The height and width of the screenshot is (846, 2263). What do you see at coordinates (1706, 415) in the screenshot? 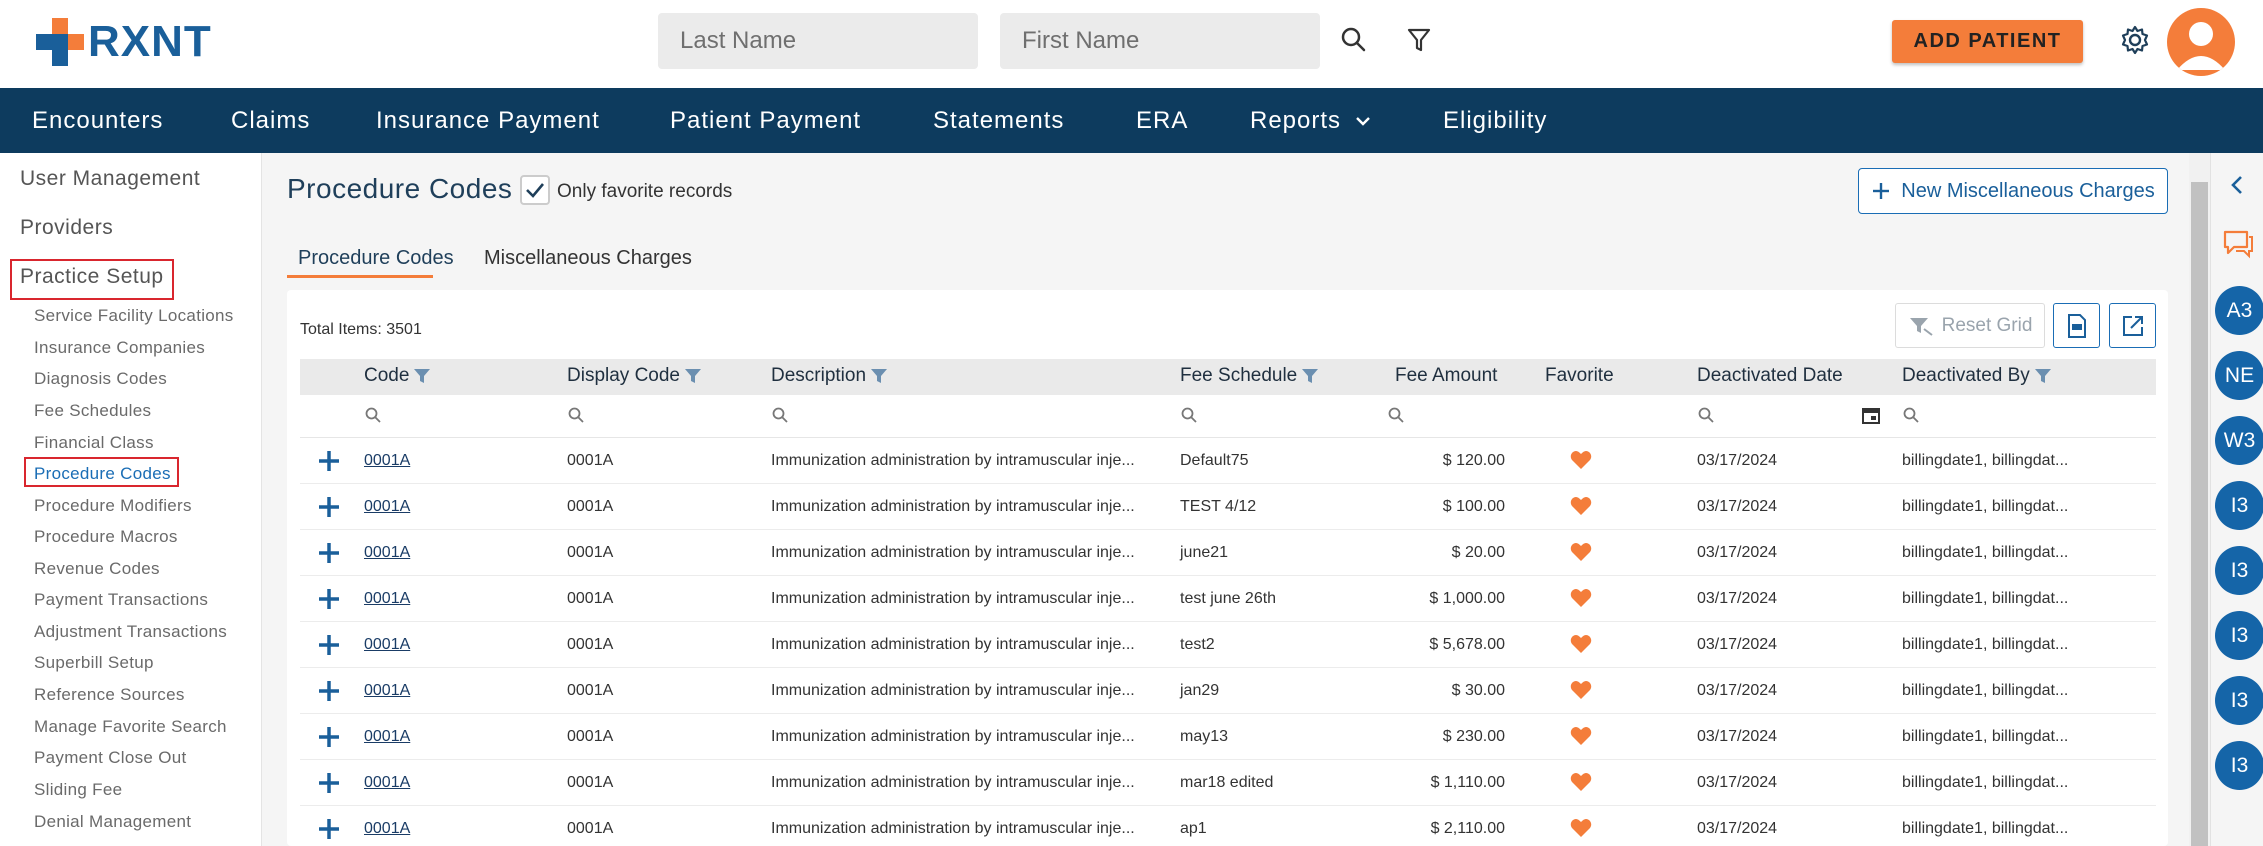
I see `deactivated-date-filter-search-icon` at bounding box center [1706, 415].